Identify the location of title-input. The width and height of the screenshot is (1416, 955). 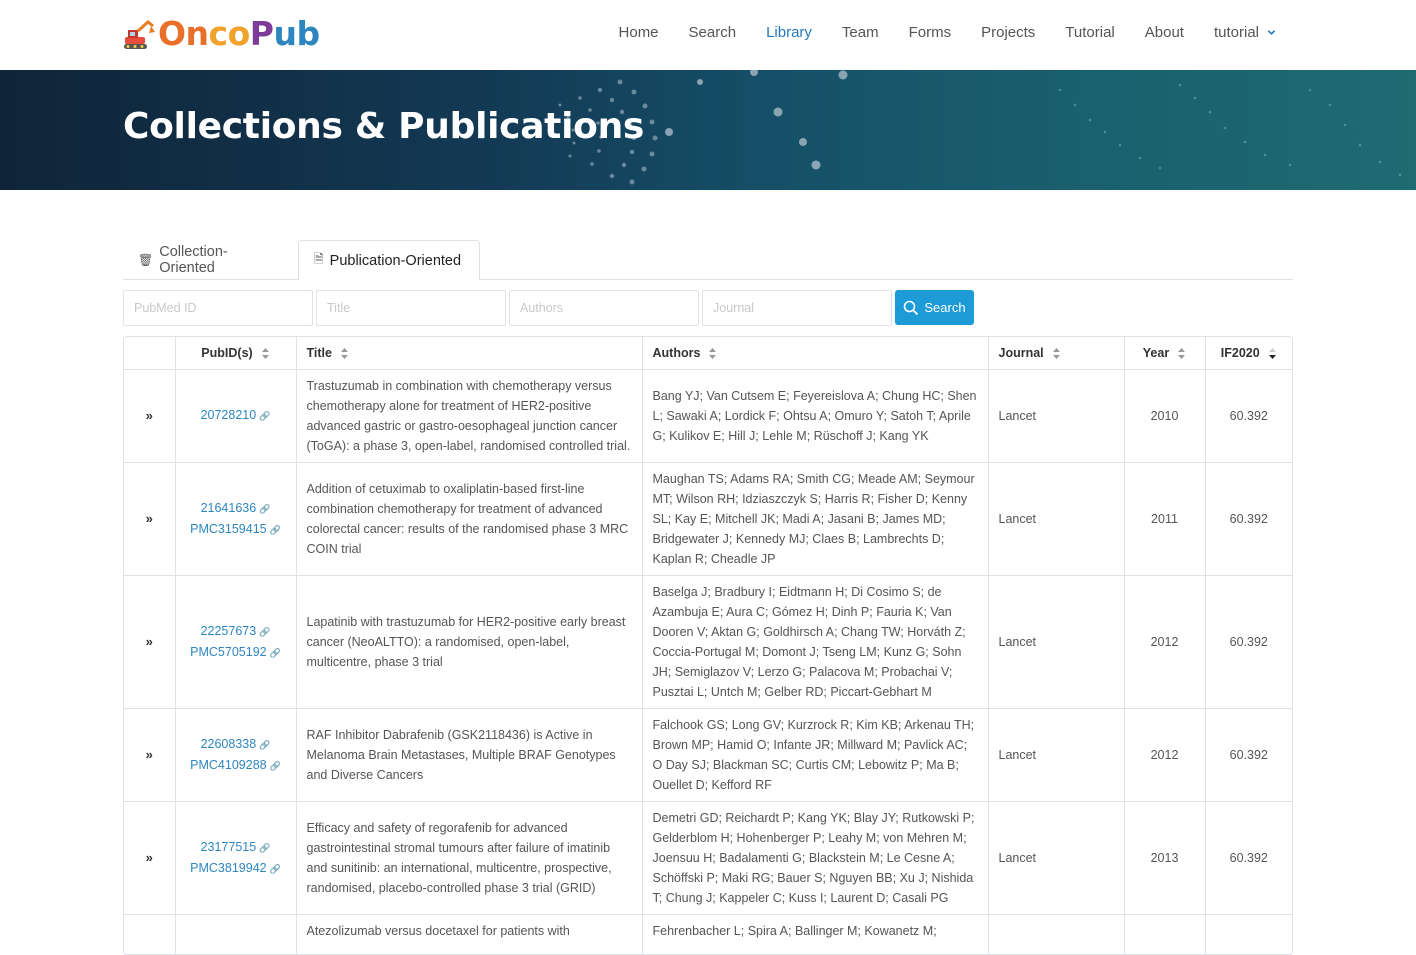
(411, 308).